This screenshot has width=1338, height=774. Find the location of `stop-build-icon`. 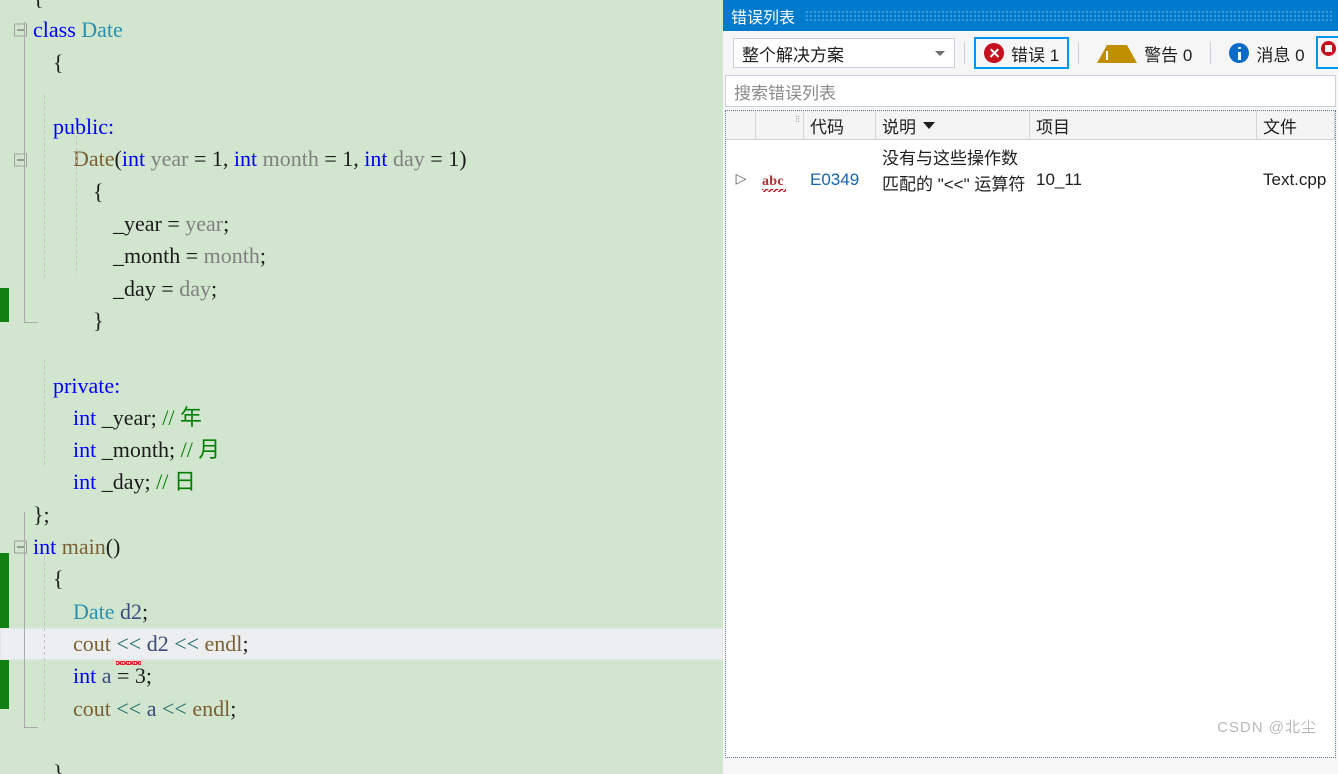

stop-build-icon is located at coordinates (1328, 48).